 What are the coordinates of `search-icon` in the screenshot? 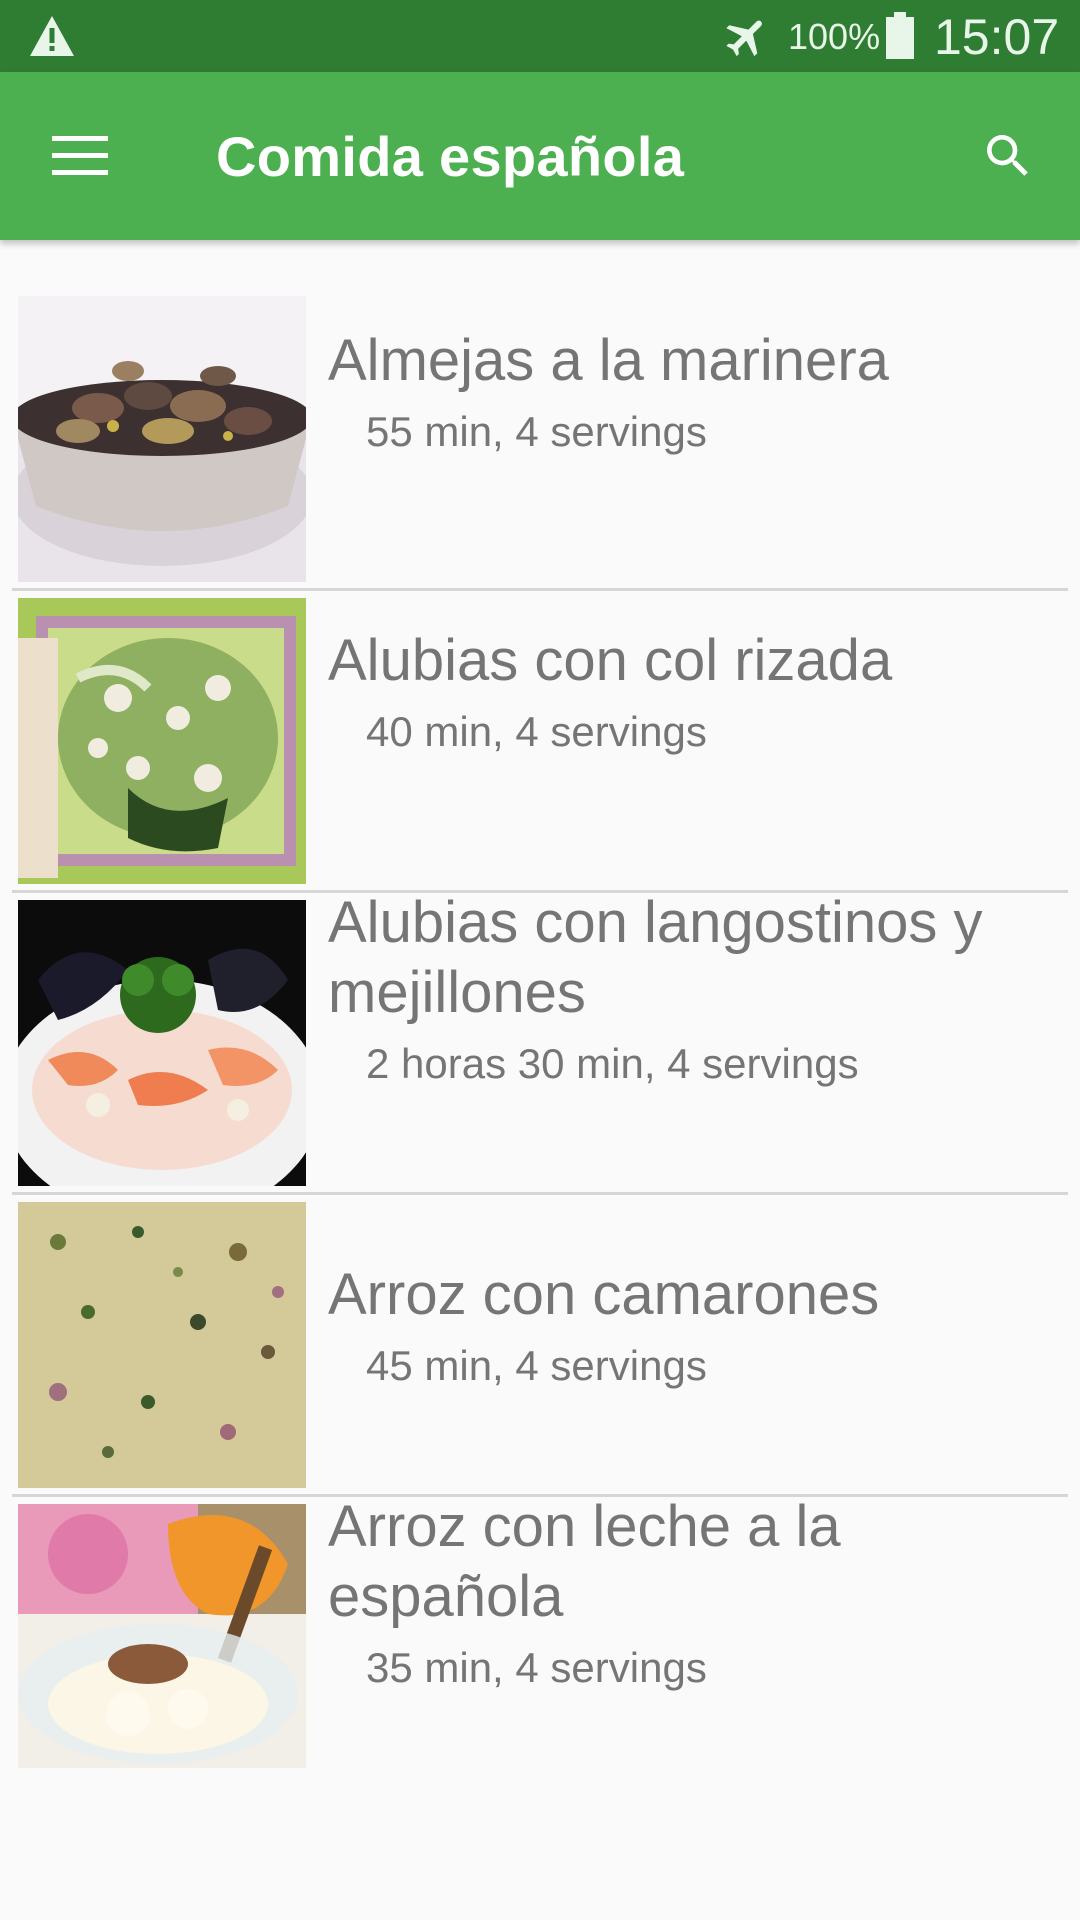 It's located at (1007, 155).